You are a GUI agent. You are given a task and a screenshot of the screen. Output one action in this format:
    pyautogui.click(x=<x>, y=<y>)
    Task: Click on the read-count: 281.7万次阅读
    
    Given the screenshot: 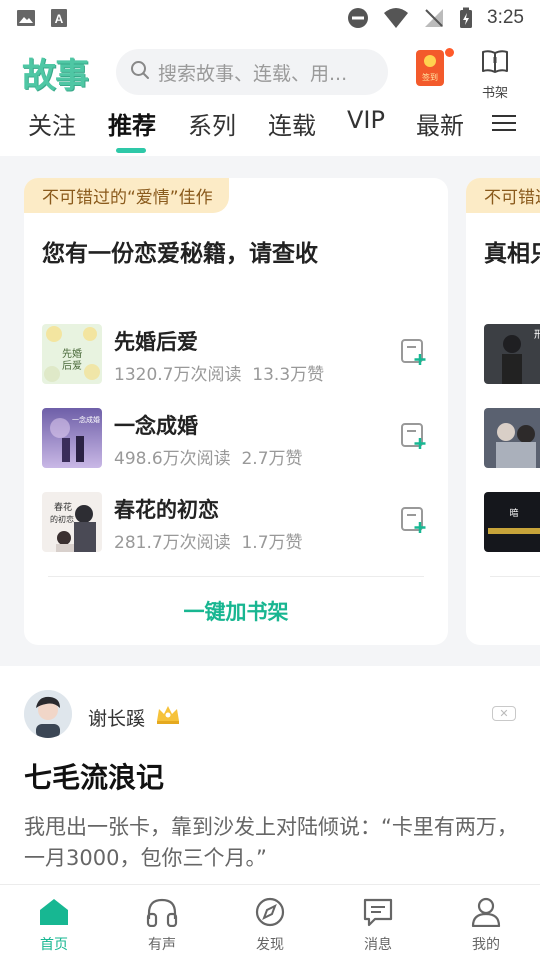 What is the action you would take?
    pyautogui.click(x=172, y=543)
    